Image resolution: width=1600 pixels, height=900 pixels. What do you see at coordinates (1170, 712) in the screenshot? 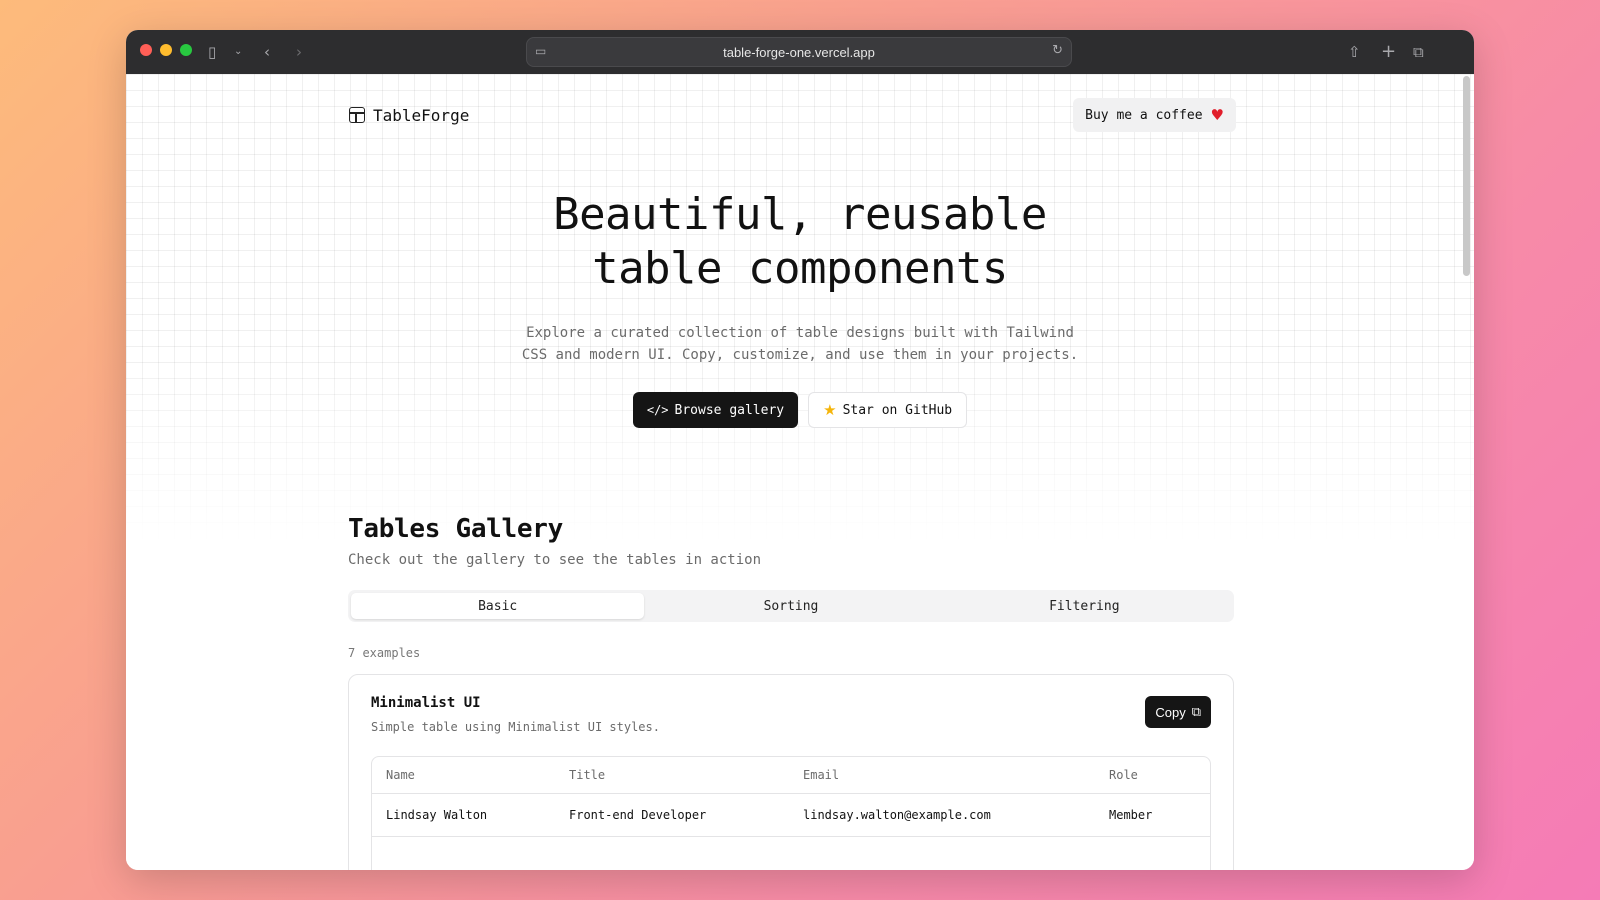
I see `copy-label: Copy` at bounding box center [1170, 712].